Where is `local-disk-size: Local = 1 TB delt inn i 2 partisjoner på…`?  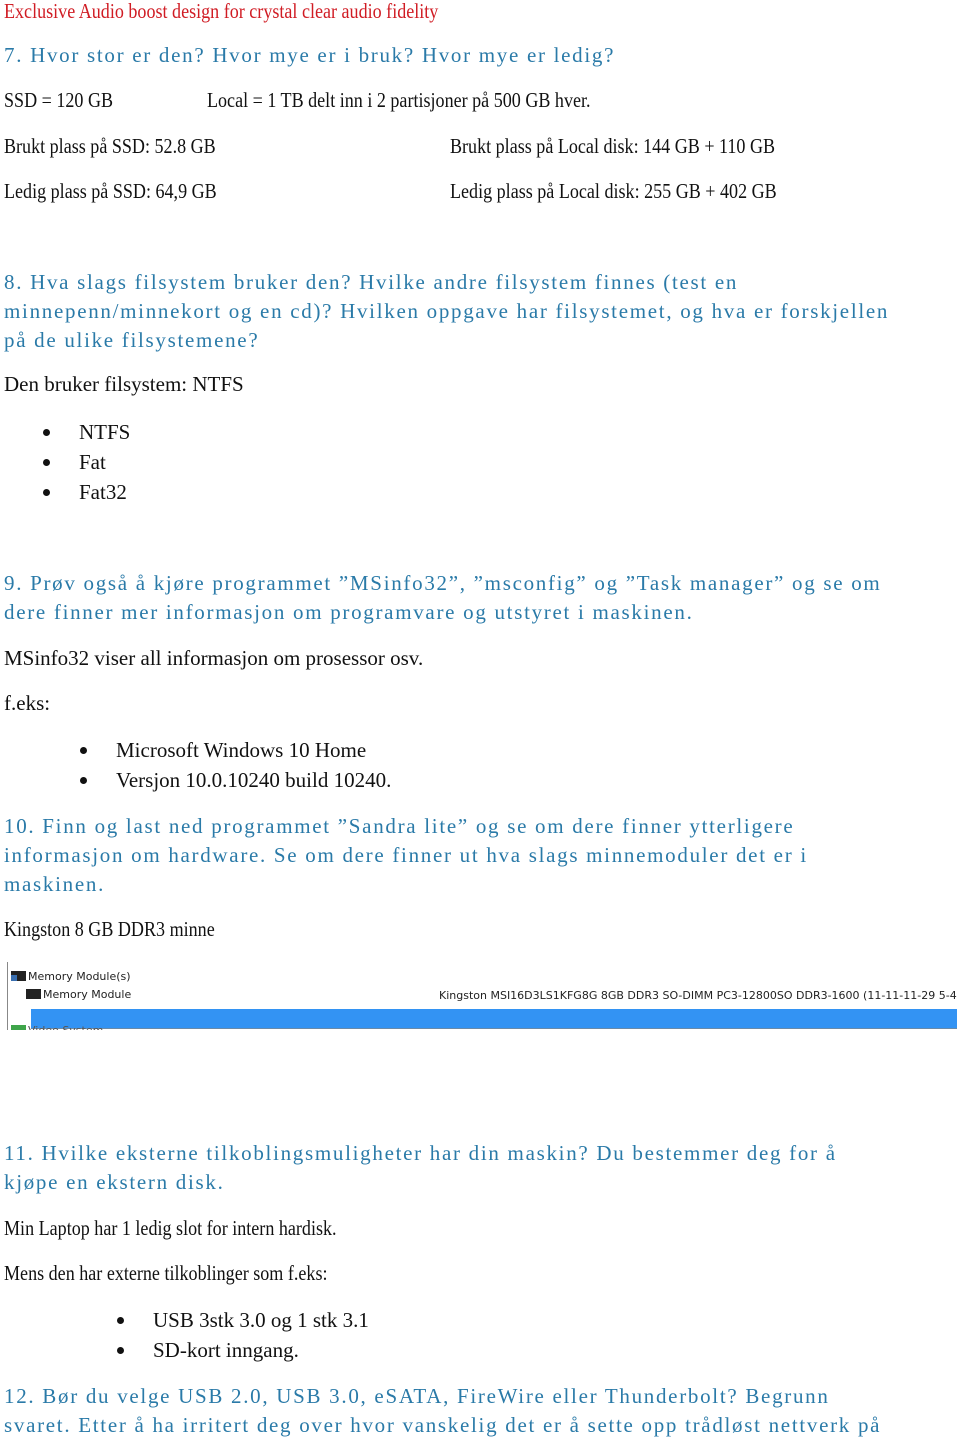 local-disk-size: Local = 1 TB delt inn i 2 partisjoner på… is located at coordinates (399, 100).